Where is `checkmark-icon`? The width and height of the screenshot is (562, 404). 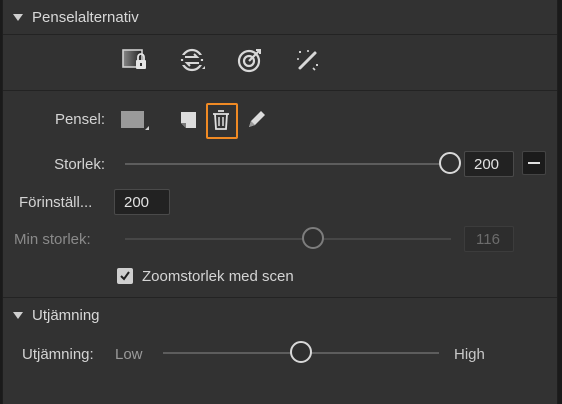
checkmark-icon is located at coordinates (125, 276).